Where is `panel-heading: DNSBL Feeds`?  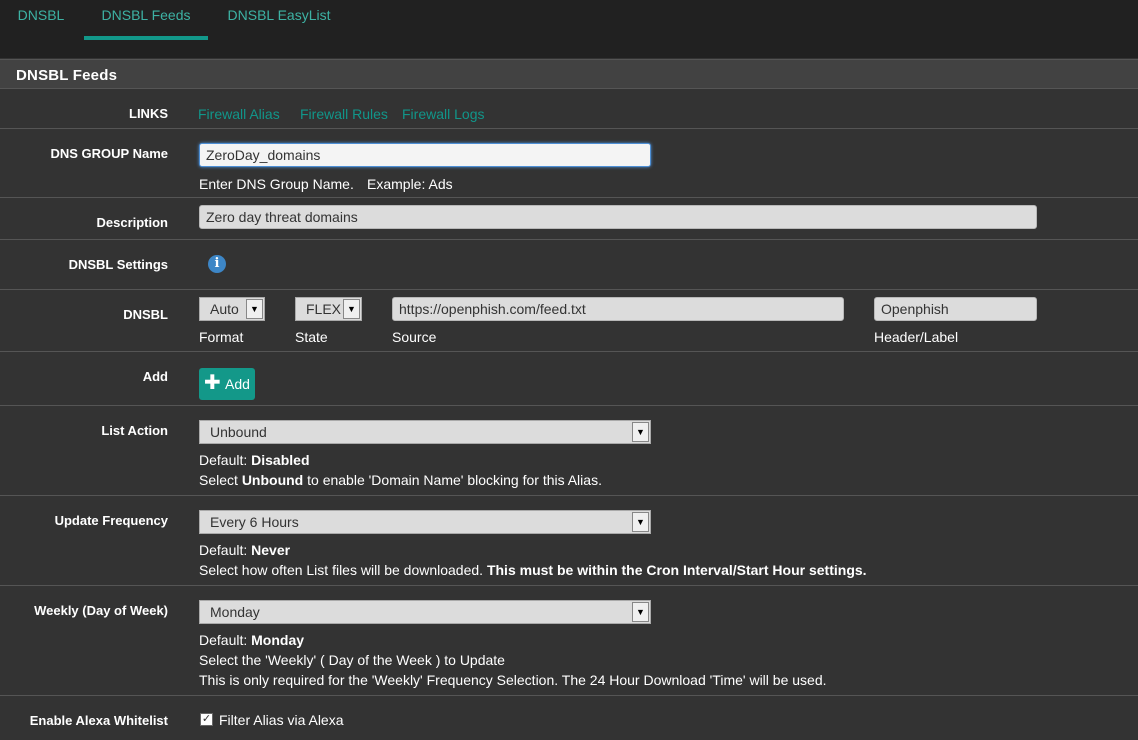 panel-heading: DNSBL Feeds is located at coordinates (569, 74).